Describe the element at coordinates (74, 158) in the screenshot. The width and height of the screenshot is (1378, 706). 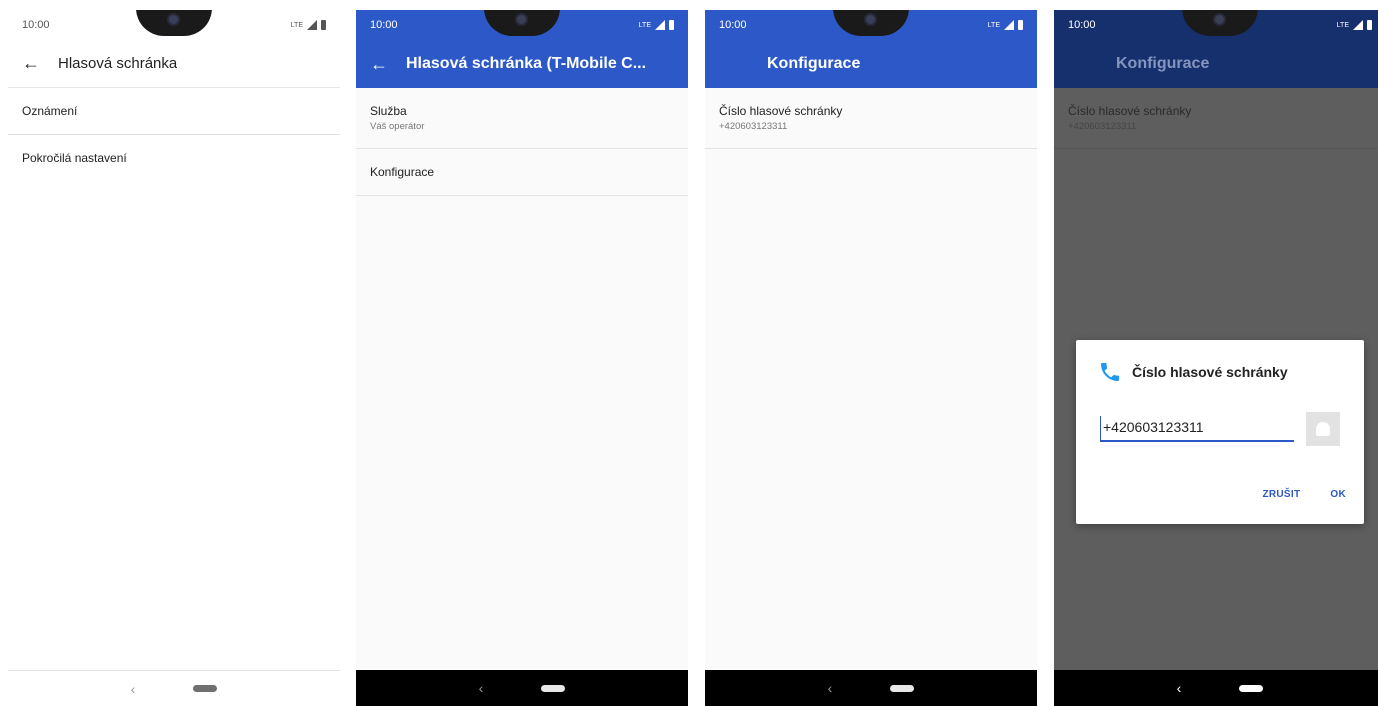
I see `list-item-label: Pokročilá nastavení` at that location.